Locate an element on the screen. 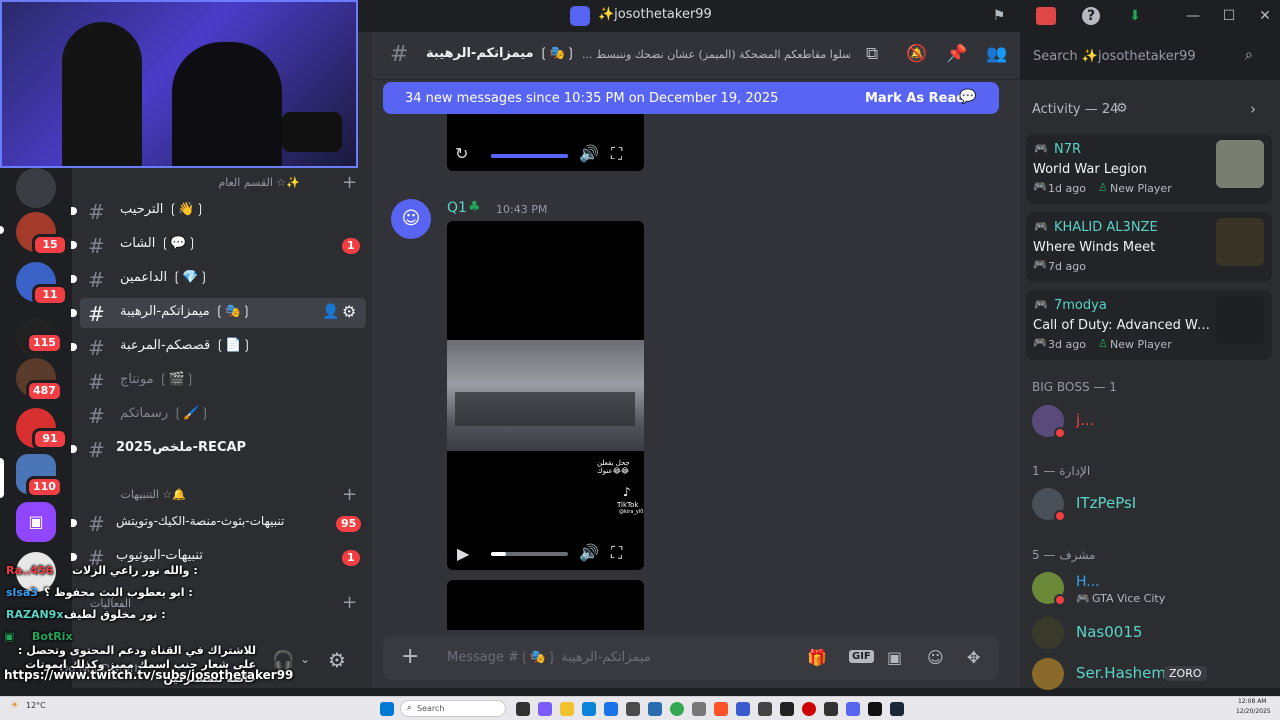  video-player is located at coordinates (545, 605).